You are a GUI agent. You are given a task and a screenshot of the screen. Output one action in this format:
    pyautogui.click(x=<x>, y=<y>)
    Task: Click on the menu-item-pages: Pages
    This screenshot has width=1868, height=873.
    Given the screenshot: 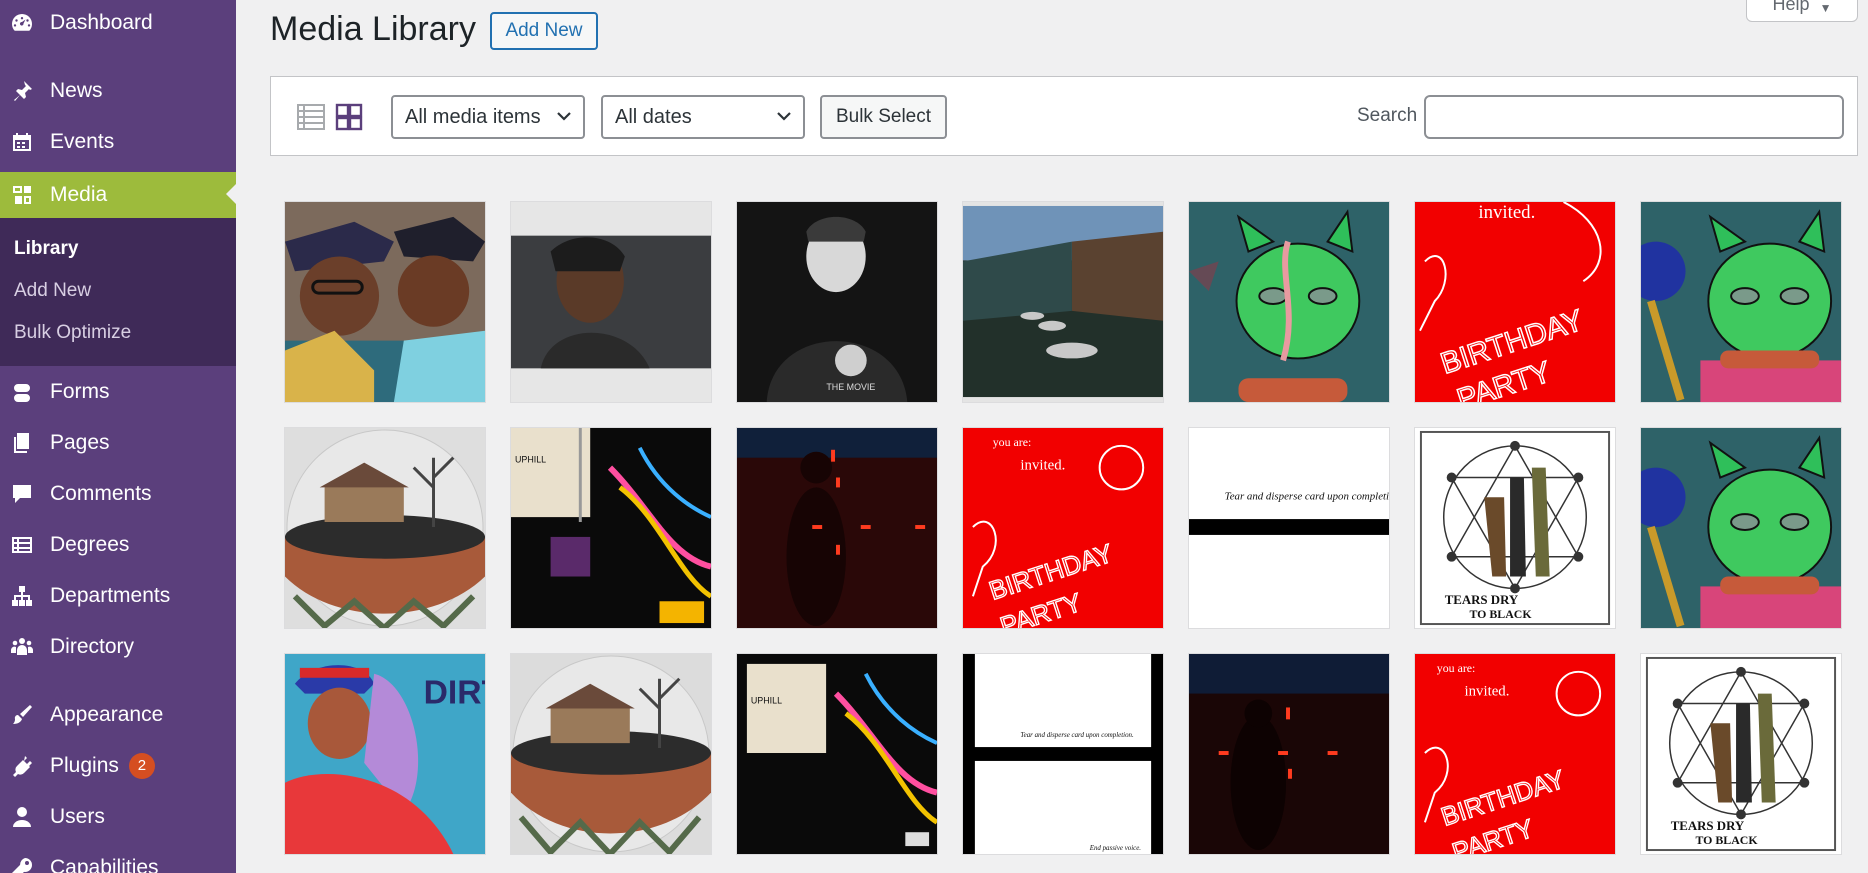 What is the action you would take?
    pyautogui.click(x=118, y=443)
    